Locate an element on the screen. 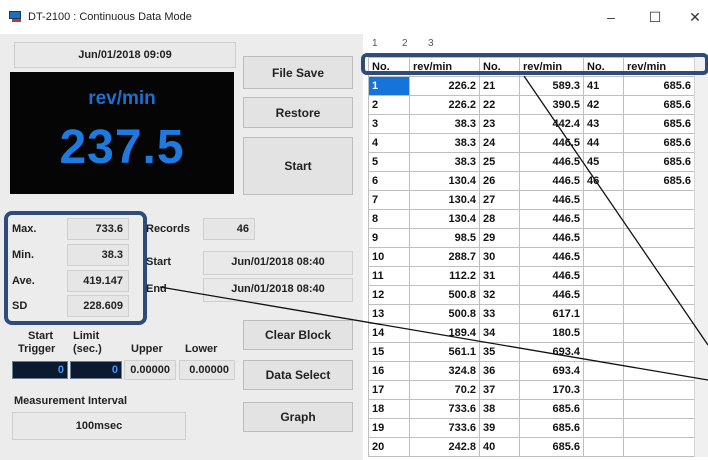  cell-record-no: 2 is located at coordinates (389, 105).